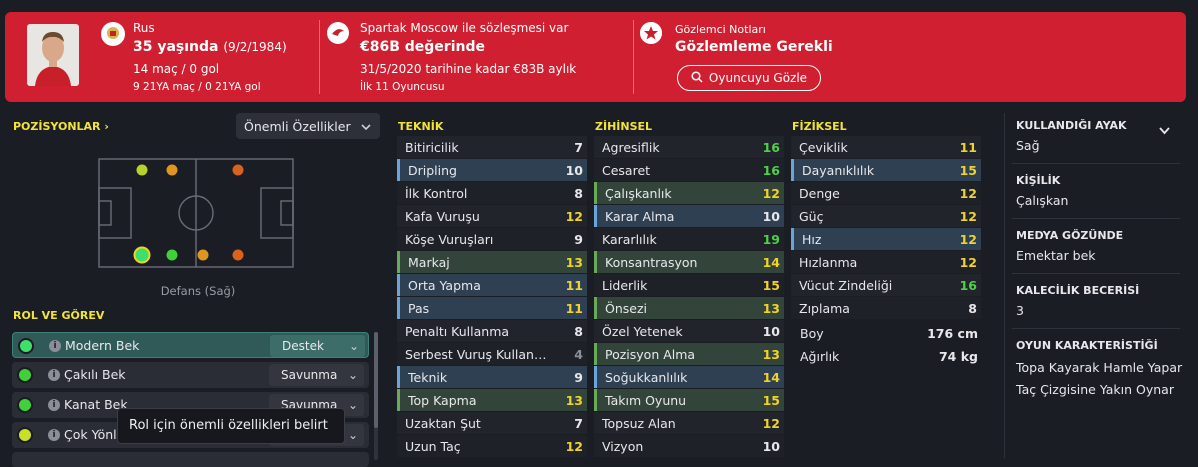  I want to click on roles-scrollbar-thumb, so click(376, 380).